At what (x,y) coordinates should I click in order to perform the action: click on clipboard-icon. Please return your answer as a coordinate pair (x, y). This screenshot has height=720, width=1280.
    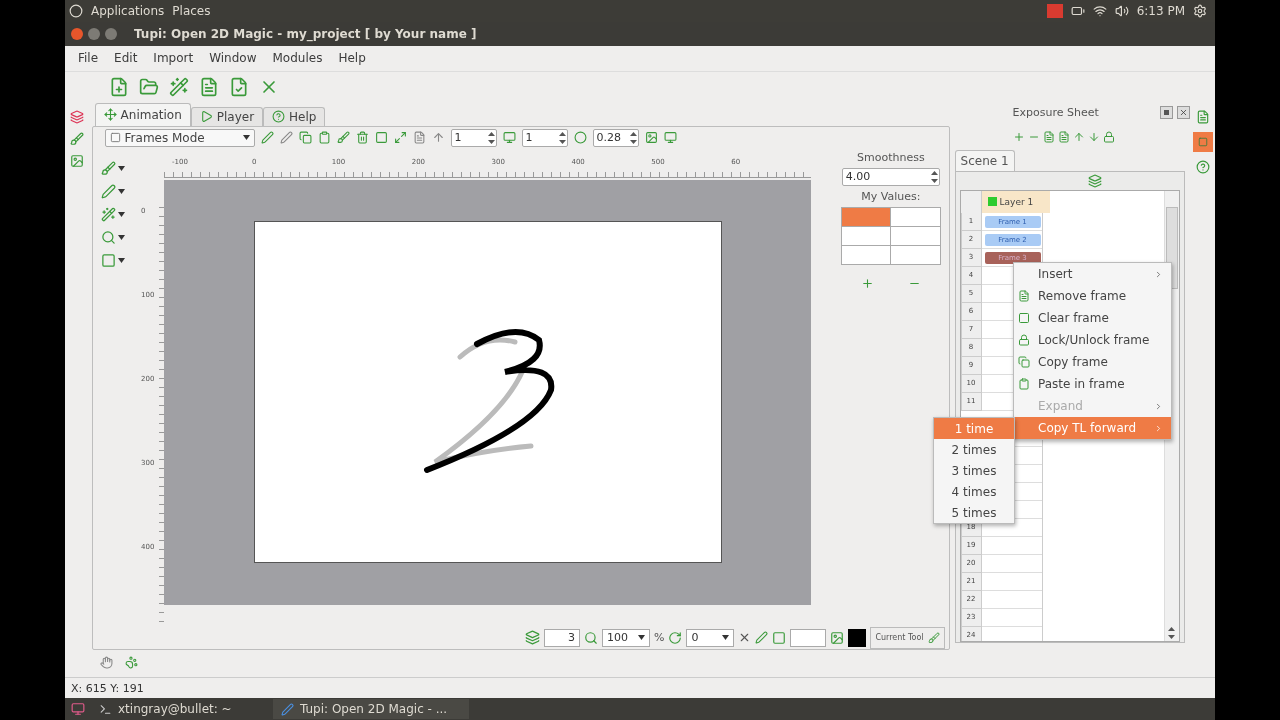
    Looking at the image, I should click on (324, 138).